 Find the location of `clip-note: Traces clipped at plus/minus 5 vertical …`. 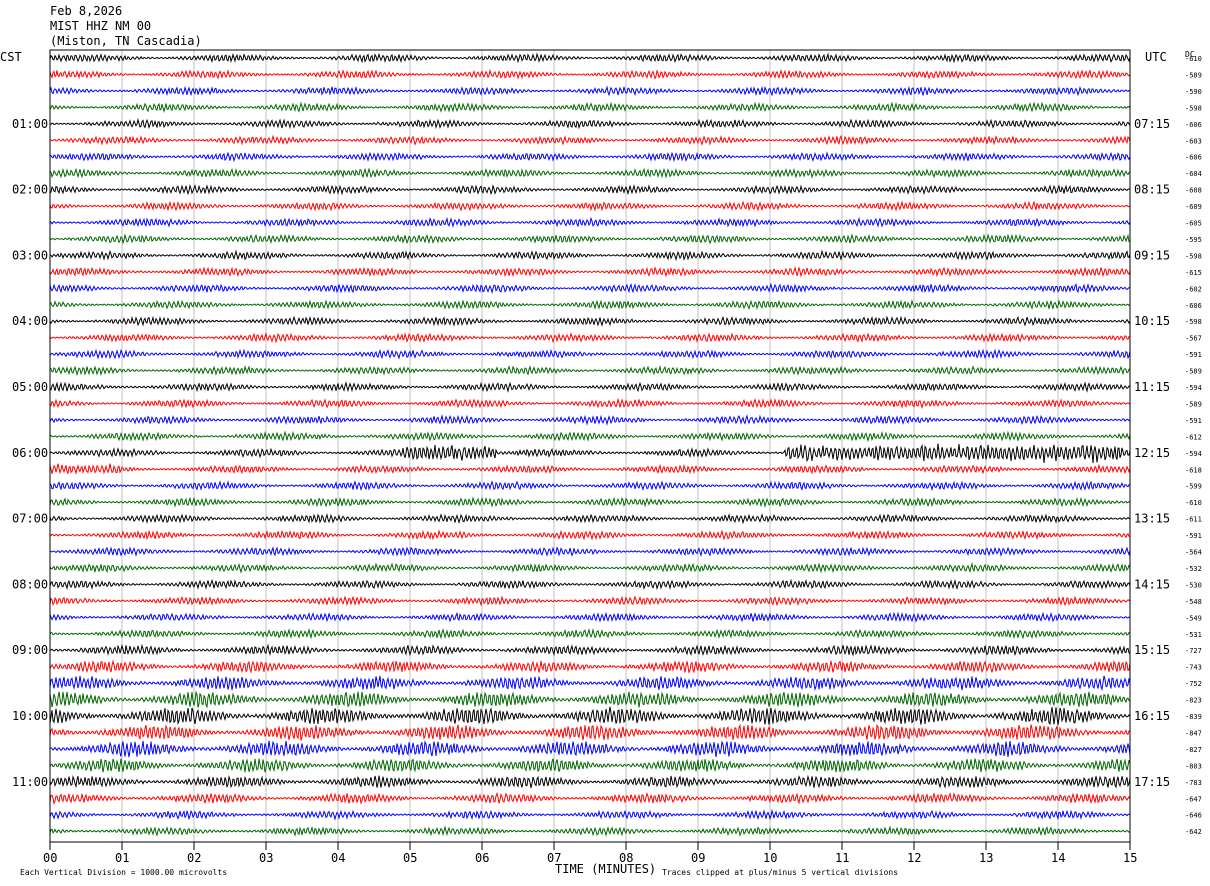

clip-note: Traces clipped at plus/minus 5 vertical … is located at coordinates (780, 872).